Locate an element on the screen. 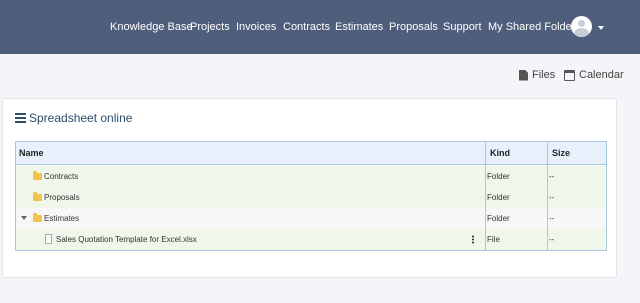 This screenshot has width=640, height=303. expand-triangle-icon is located at coordinates (24, 218).